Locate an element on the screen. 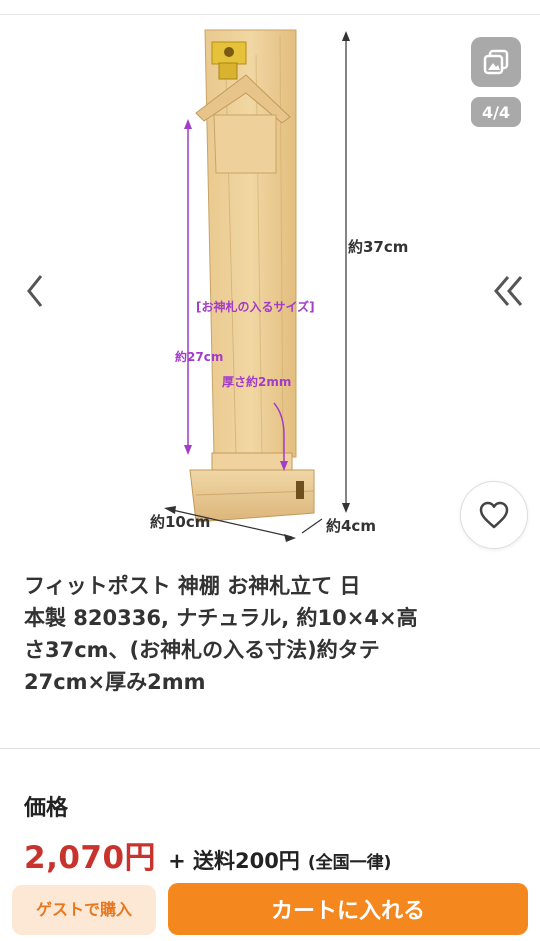  double-chevron-icon is located at coordinates (508, 291).